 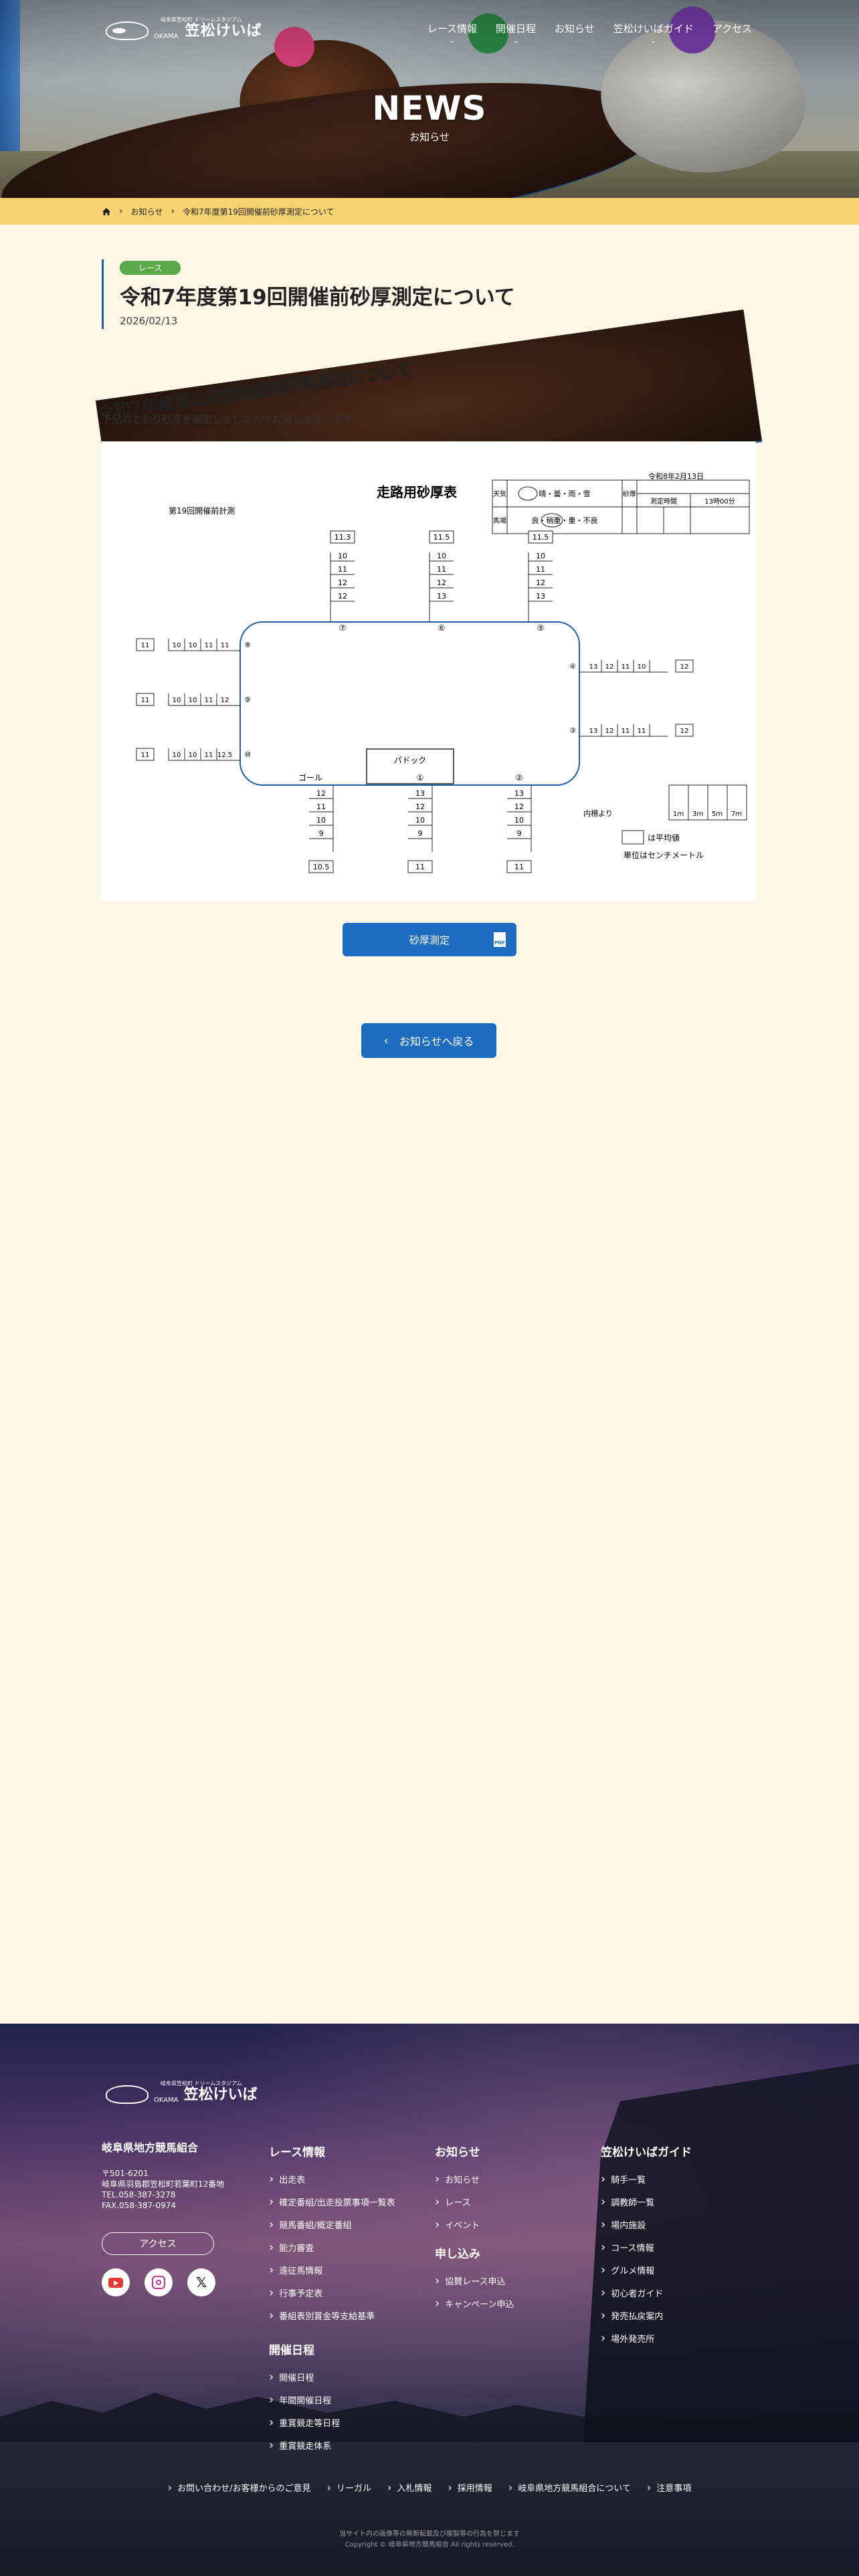 I want to click on nav-item-4: アクセス, so click(x=732, y=33).